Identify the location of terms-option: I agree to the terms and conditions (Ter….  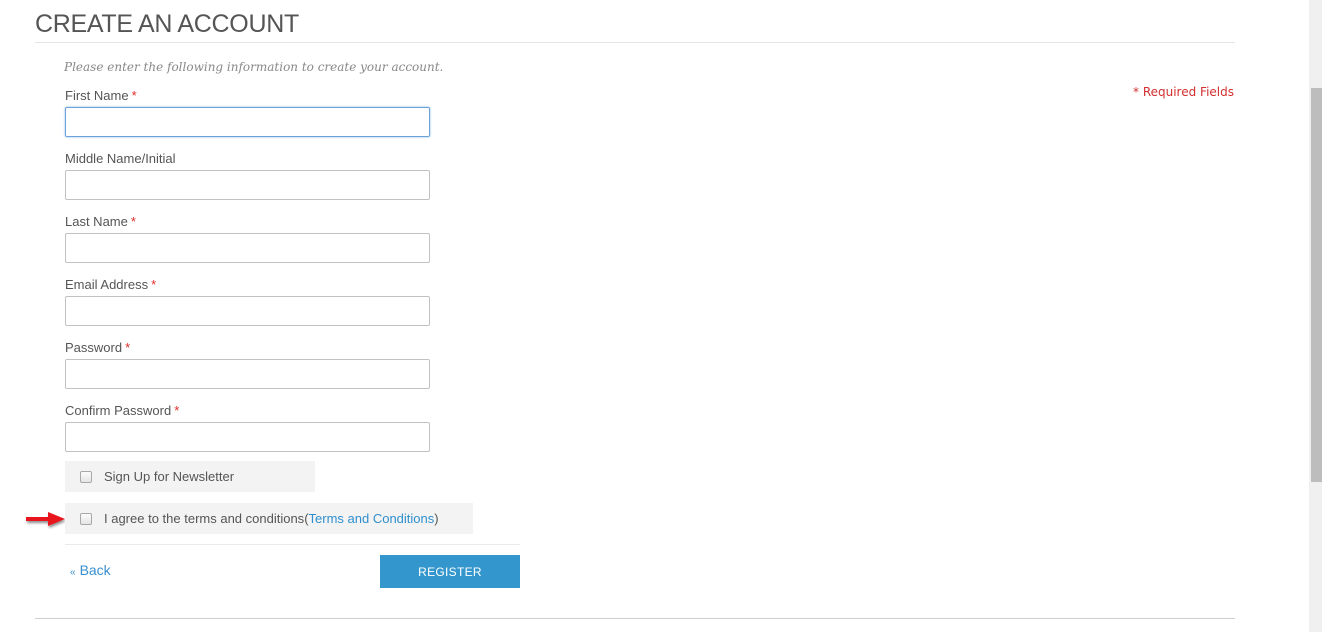
(269, 518).